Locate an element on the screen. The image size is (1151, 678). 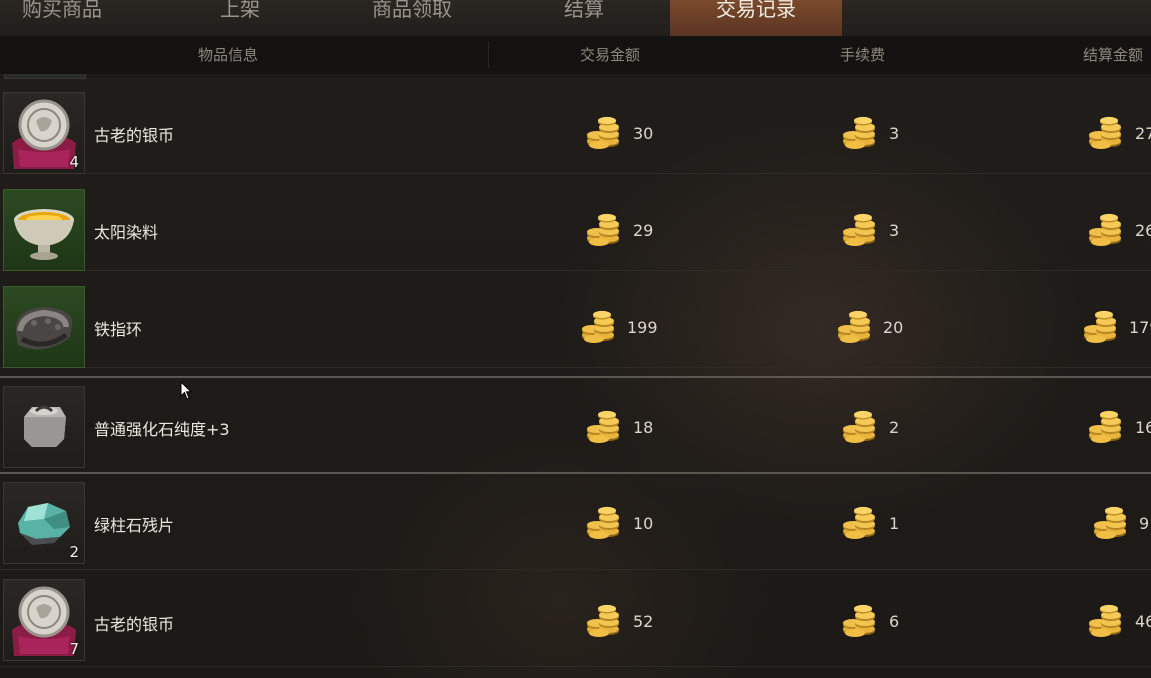
table-row: 铁指环 199 20 179 is located at coordinates (575, 320).